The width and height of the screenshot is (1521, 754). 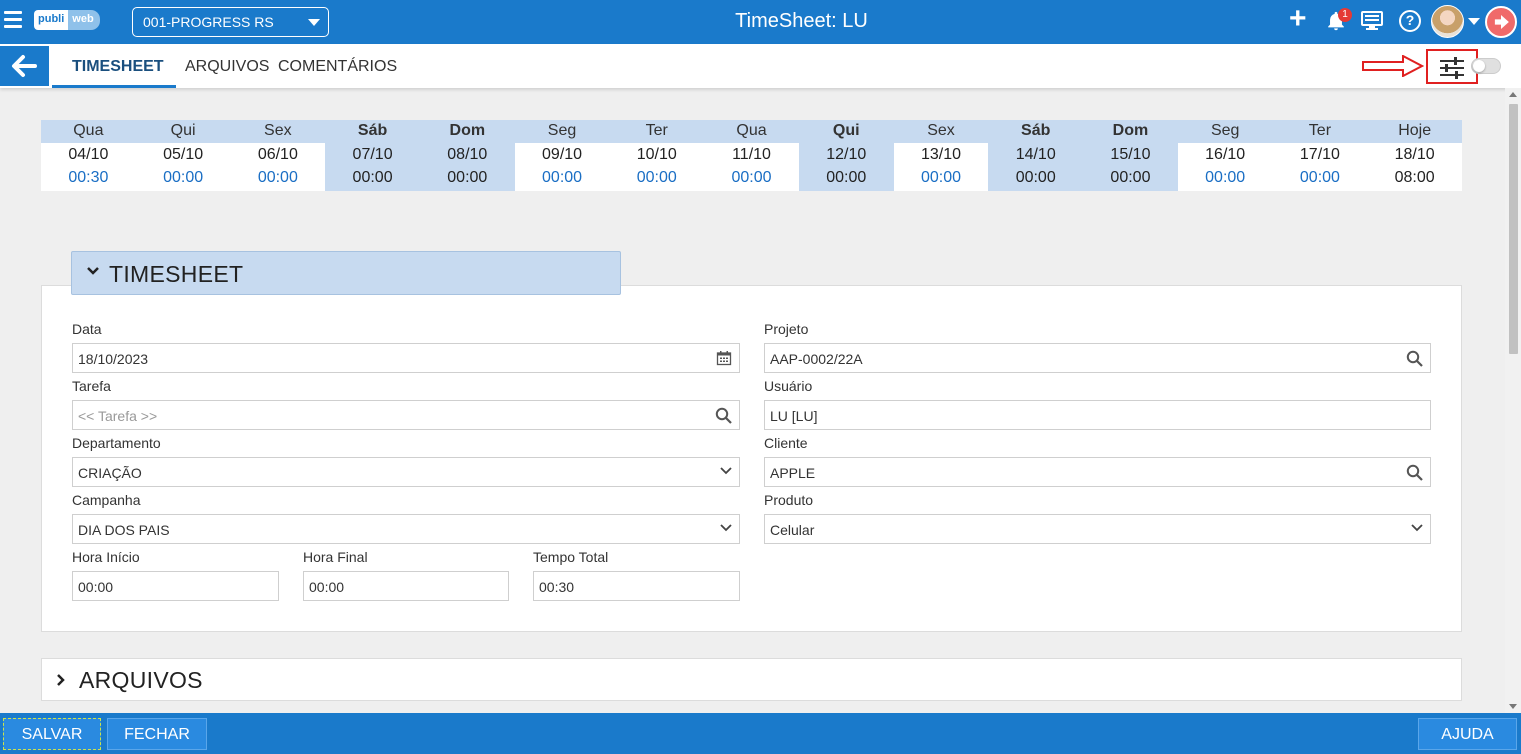 What do you see at coordinates (406, 358) in the screenshot?
I see `data-field: 18/10/2023` at bounding box center [406, 358].